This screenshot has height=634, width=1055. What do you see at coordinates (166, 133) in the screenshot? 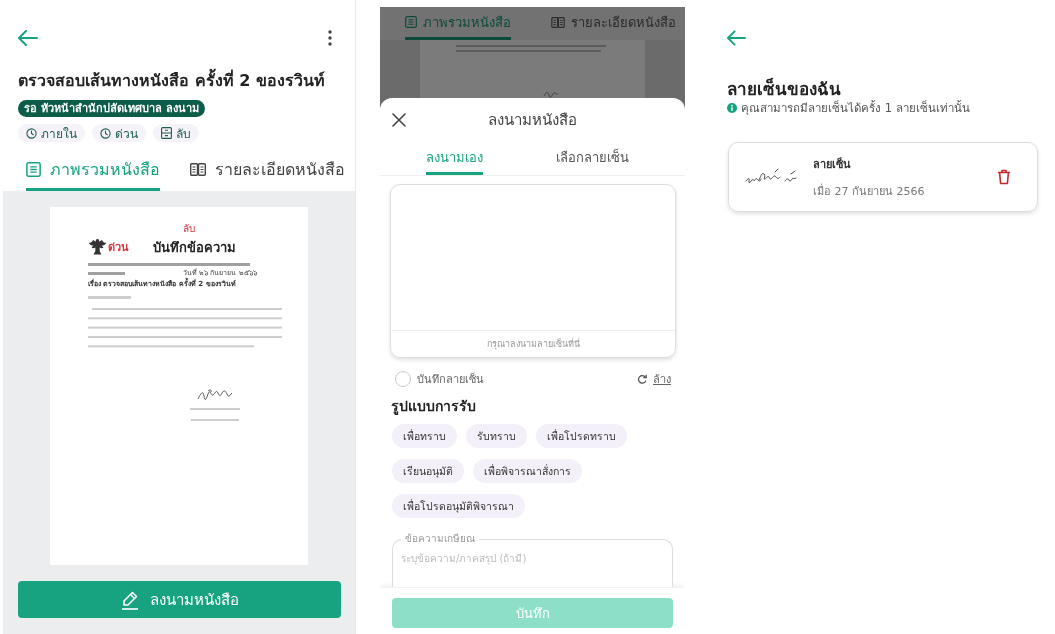
I see `drawer-icon` at bounding box center [166, 133].